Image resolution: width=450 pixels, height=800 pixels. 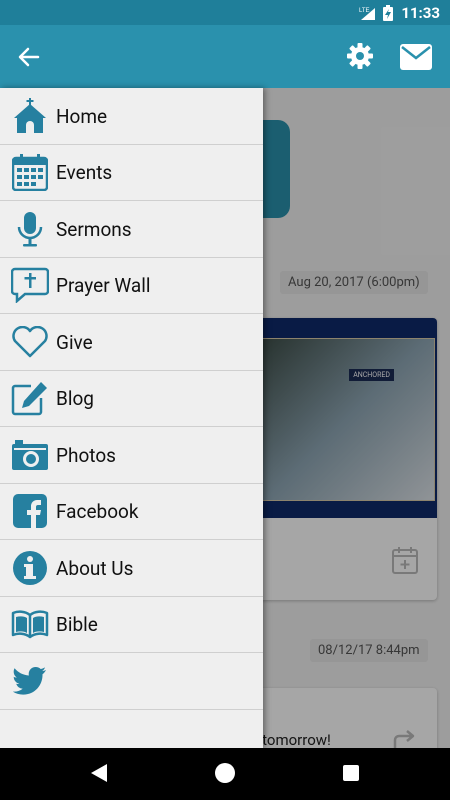 I want to click on calendar-icon, so click(x=30, y=172).